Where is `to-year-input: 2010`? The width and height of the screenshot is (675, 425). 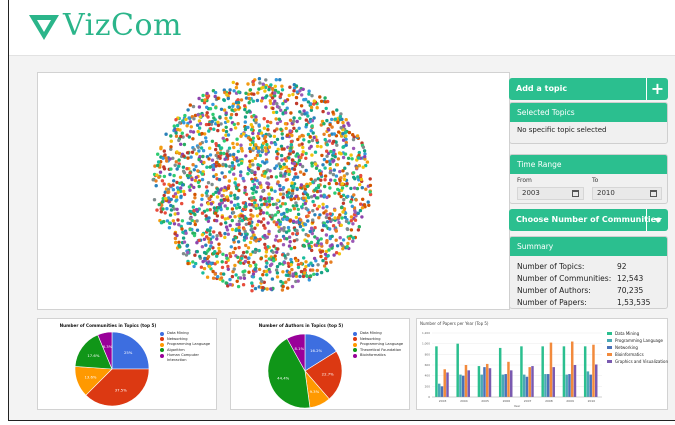 to-year-input: 2010 is located at coordinates (627, 193).